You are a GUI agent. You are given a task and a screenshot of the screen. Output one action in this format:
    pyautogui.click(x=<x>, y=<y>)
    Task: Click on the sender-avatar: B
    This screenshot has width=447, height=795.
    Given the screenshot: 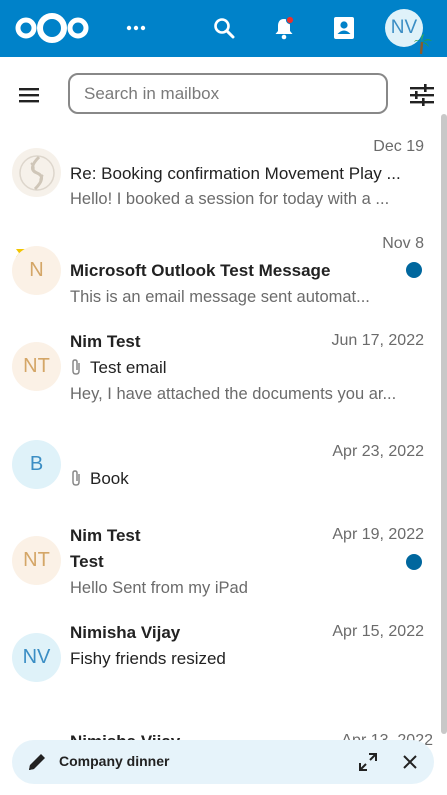 What is the action you would take?
    pyautogui.click(x=36, y=464)
    